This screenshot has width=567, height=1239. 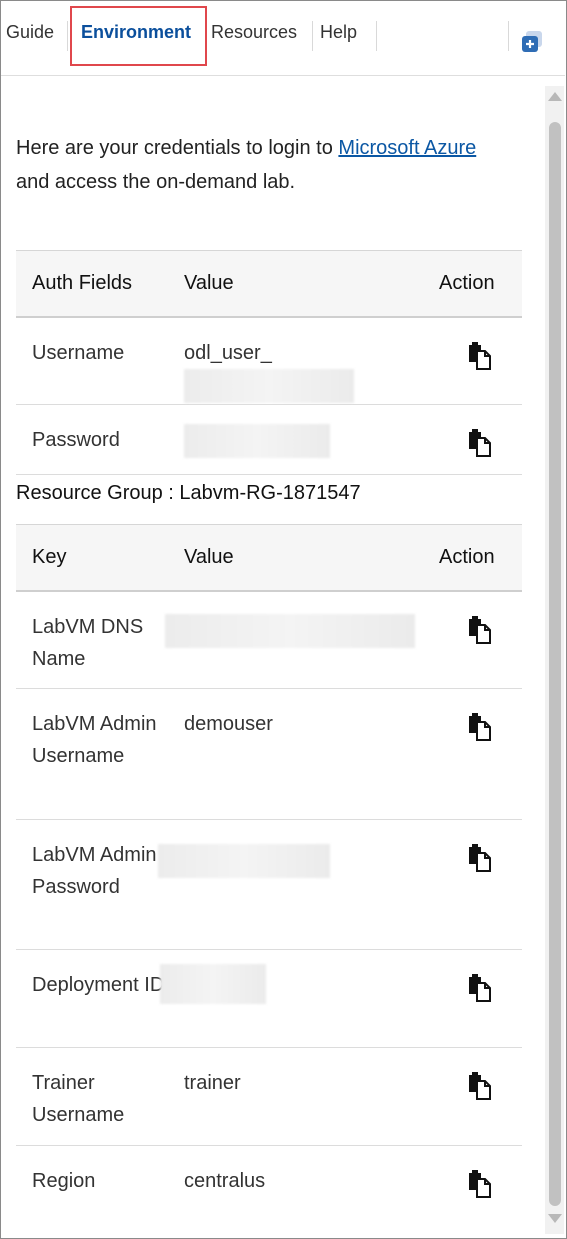 I want to click on add-panel-icon, so click(x=531, y=41).